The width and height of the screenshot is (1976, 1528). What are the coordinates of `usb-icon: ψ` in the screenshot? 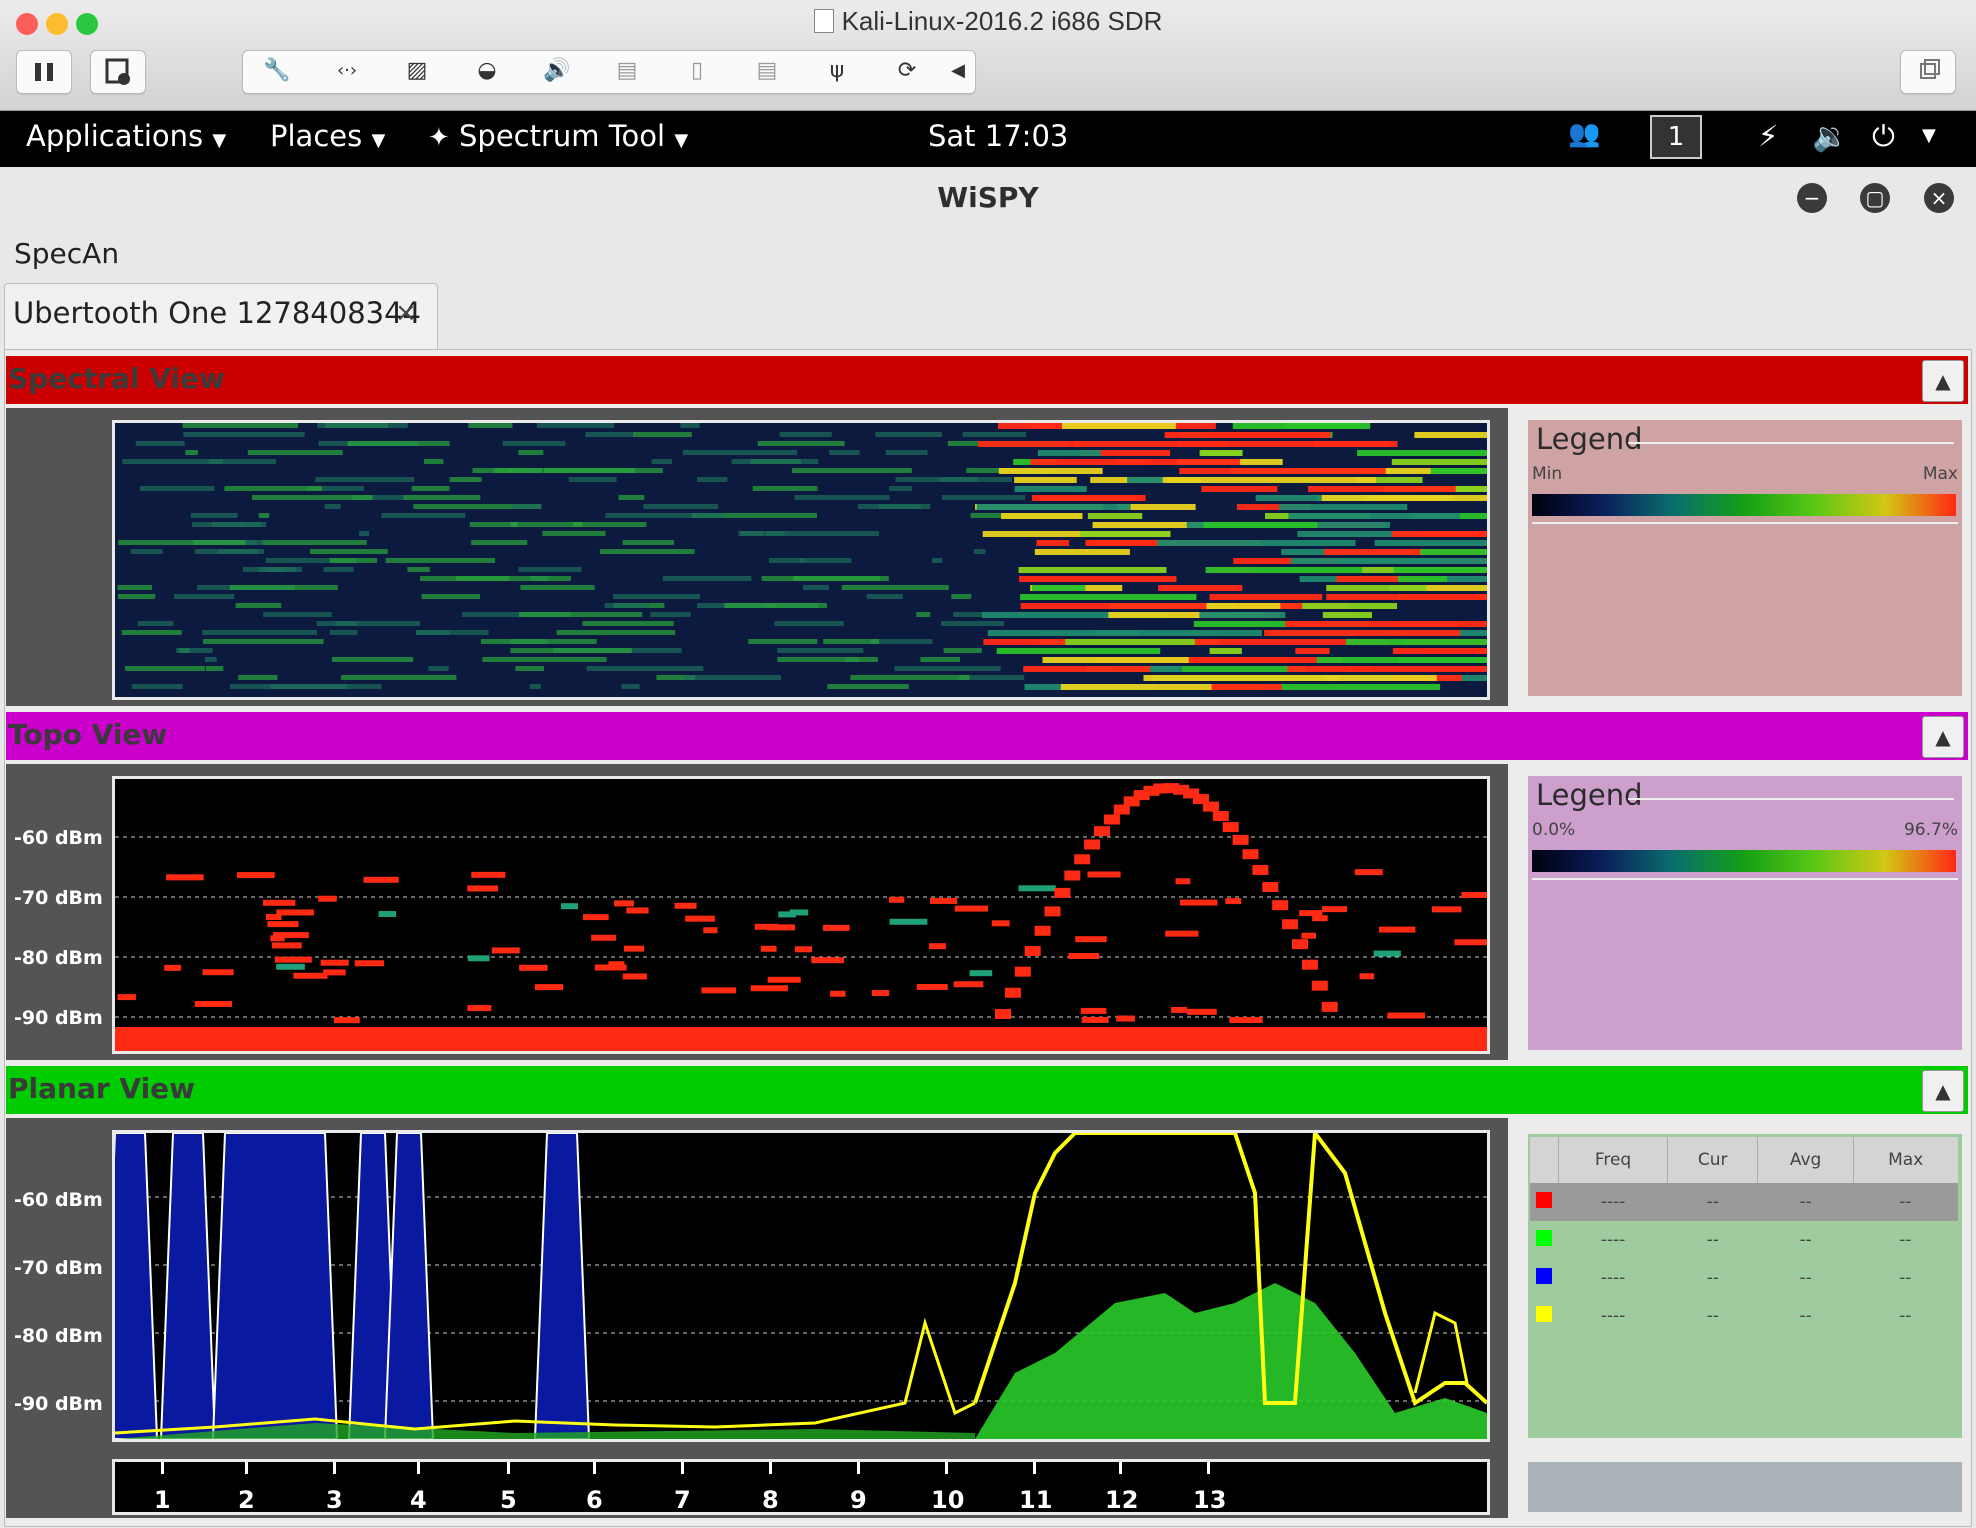 It's located at (837, 71).